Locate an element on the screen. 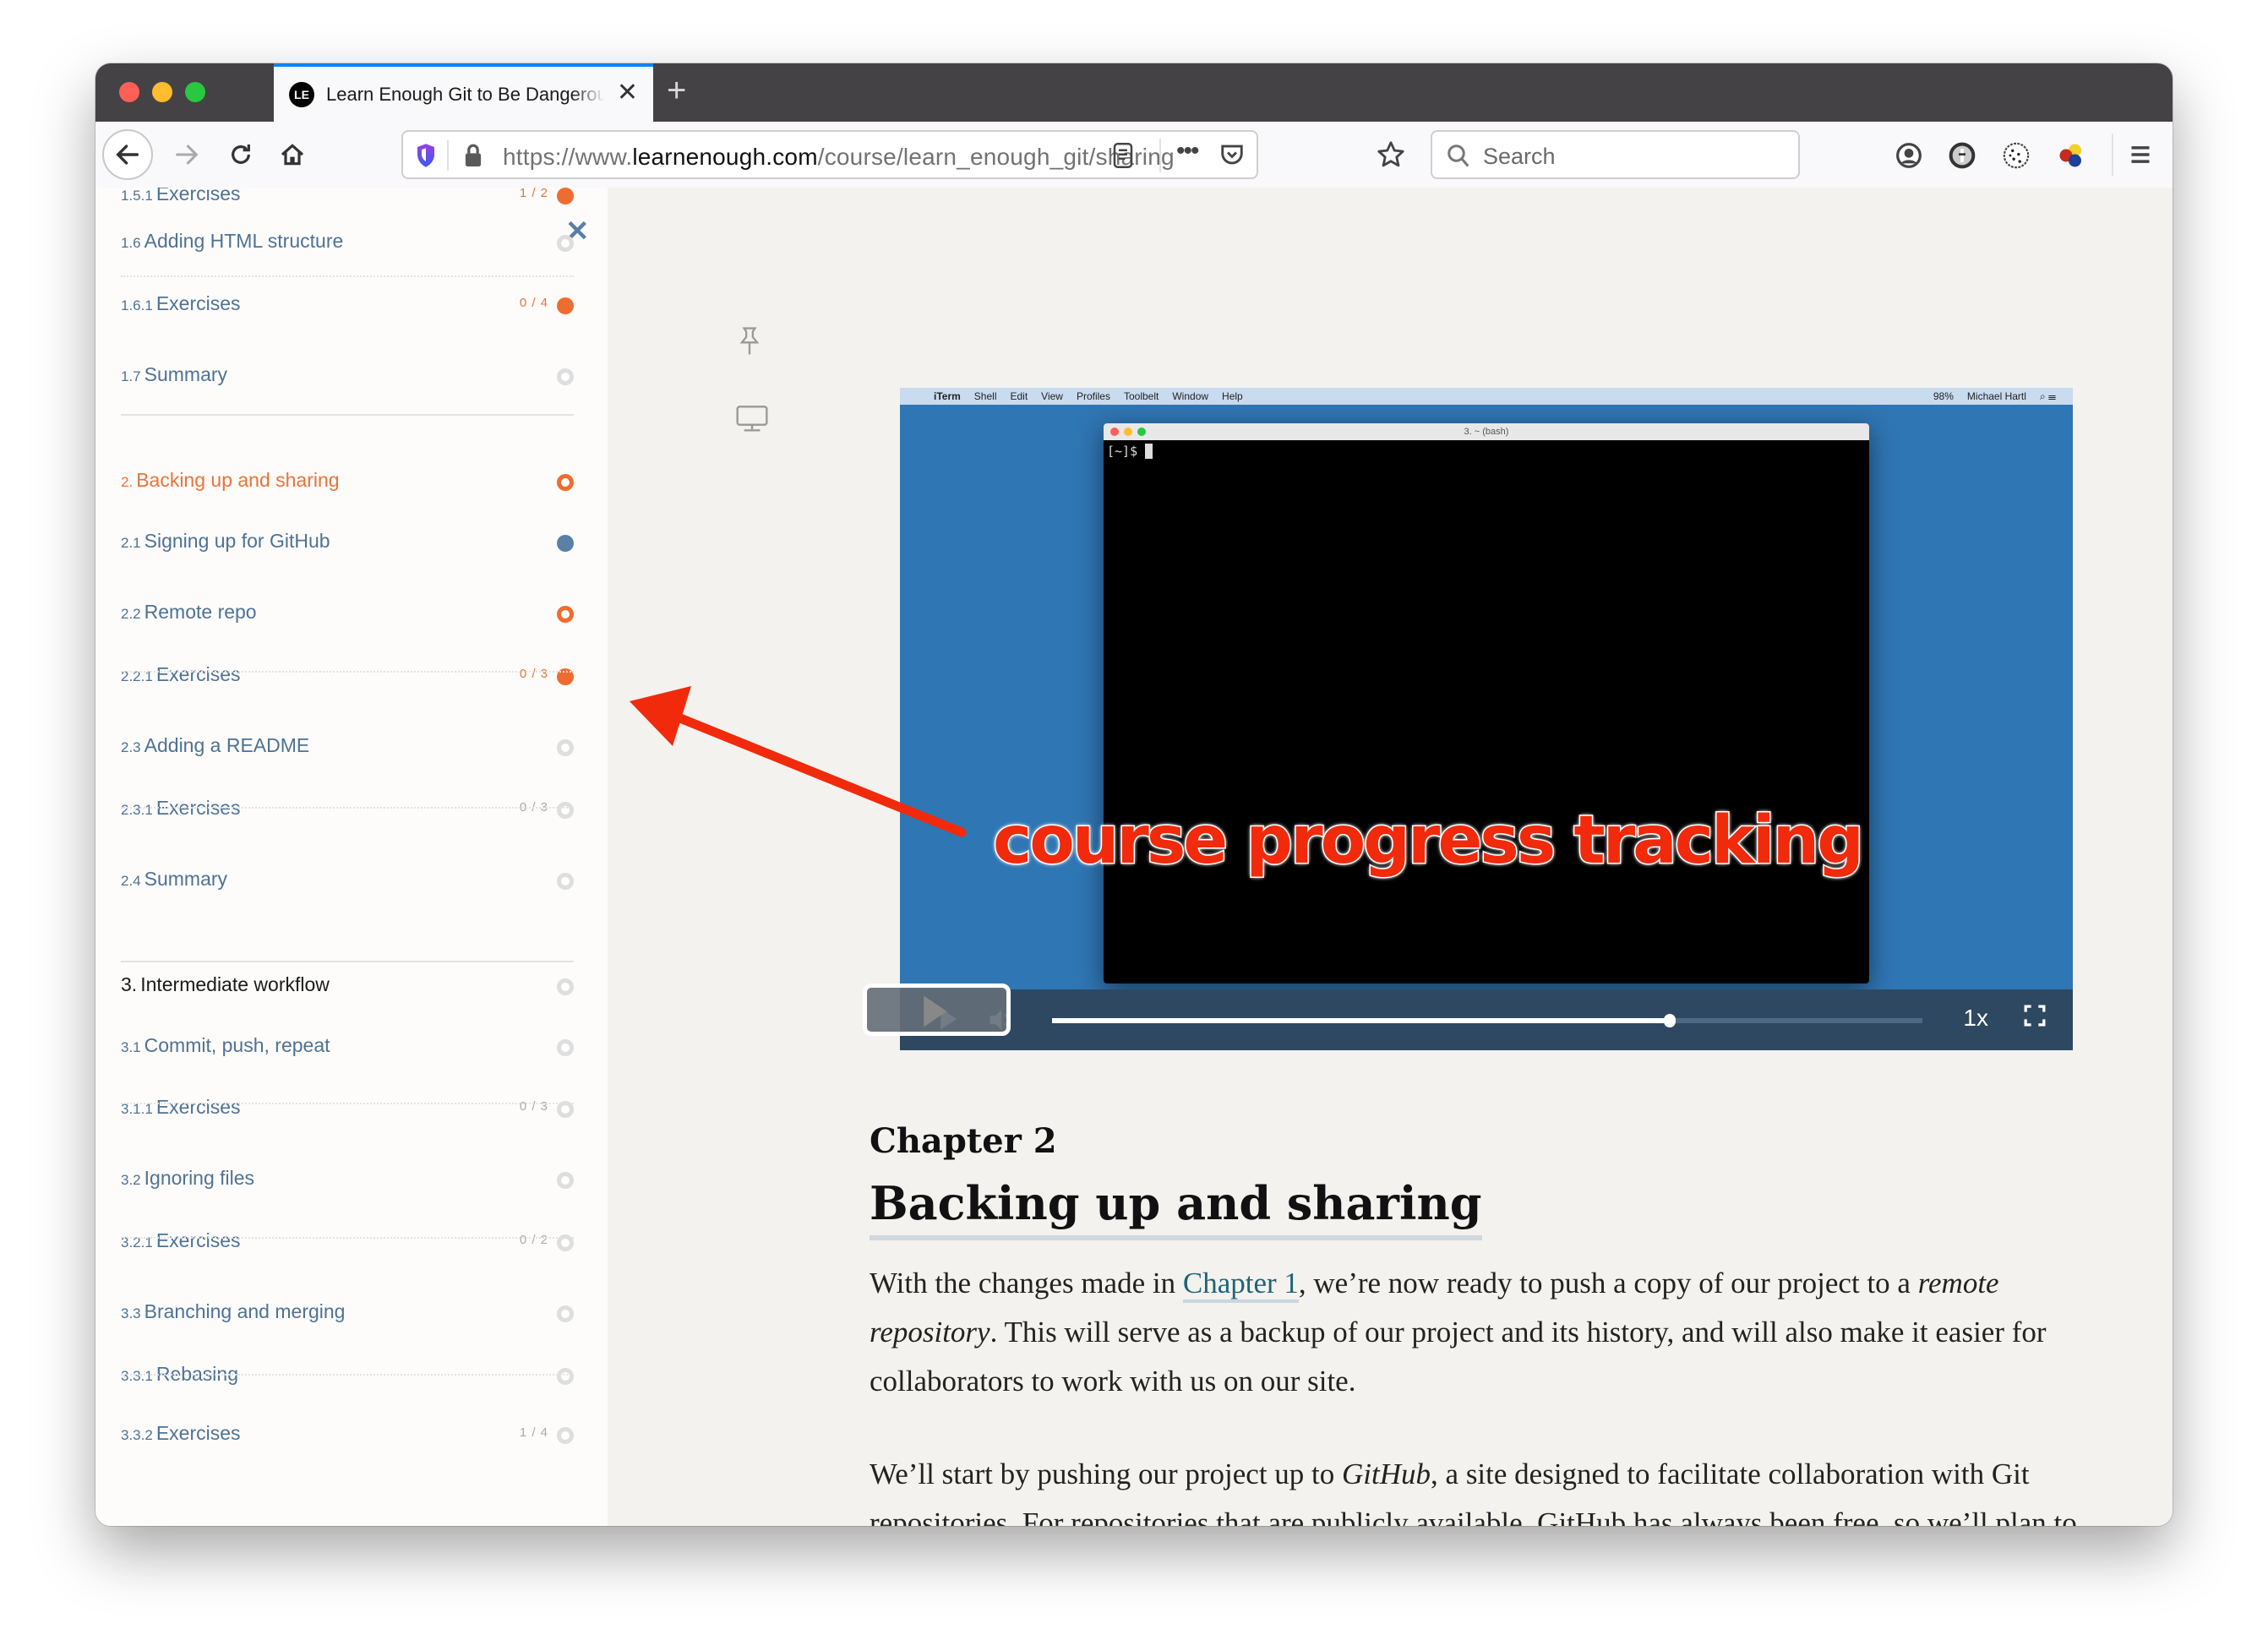 The width and height of the screenshot is (2268, 1651). annotation-label: course progress tracking is located at coordinates (1429, 841).